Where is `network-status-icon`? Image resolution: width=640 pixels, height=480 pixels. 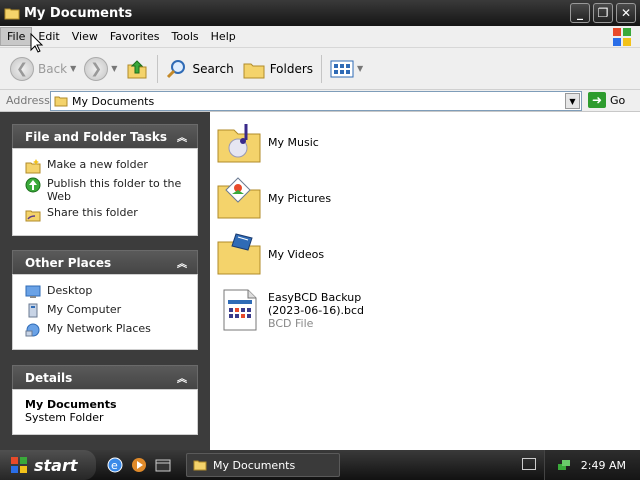
network-status-icon is located at coordinates (564, 465).